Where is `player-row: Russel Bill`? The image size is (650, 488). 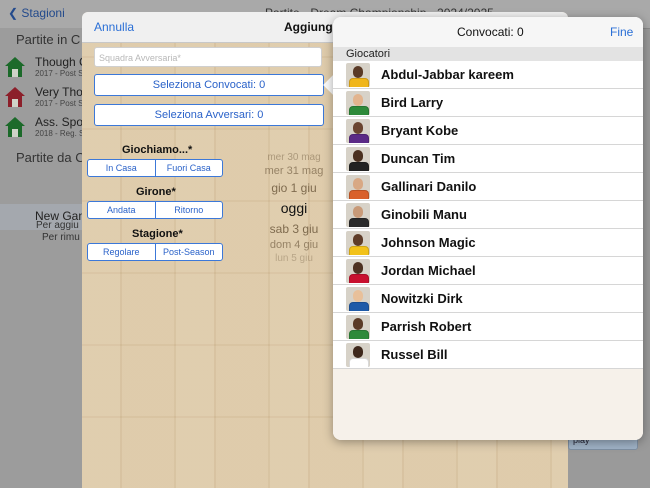
player-row: Russel Bill is located at coordinates (488, 355).